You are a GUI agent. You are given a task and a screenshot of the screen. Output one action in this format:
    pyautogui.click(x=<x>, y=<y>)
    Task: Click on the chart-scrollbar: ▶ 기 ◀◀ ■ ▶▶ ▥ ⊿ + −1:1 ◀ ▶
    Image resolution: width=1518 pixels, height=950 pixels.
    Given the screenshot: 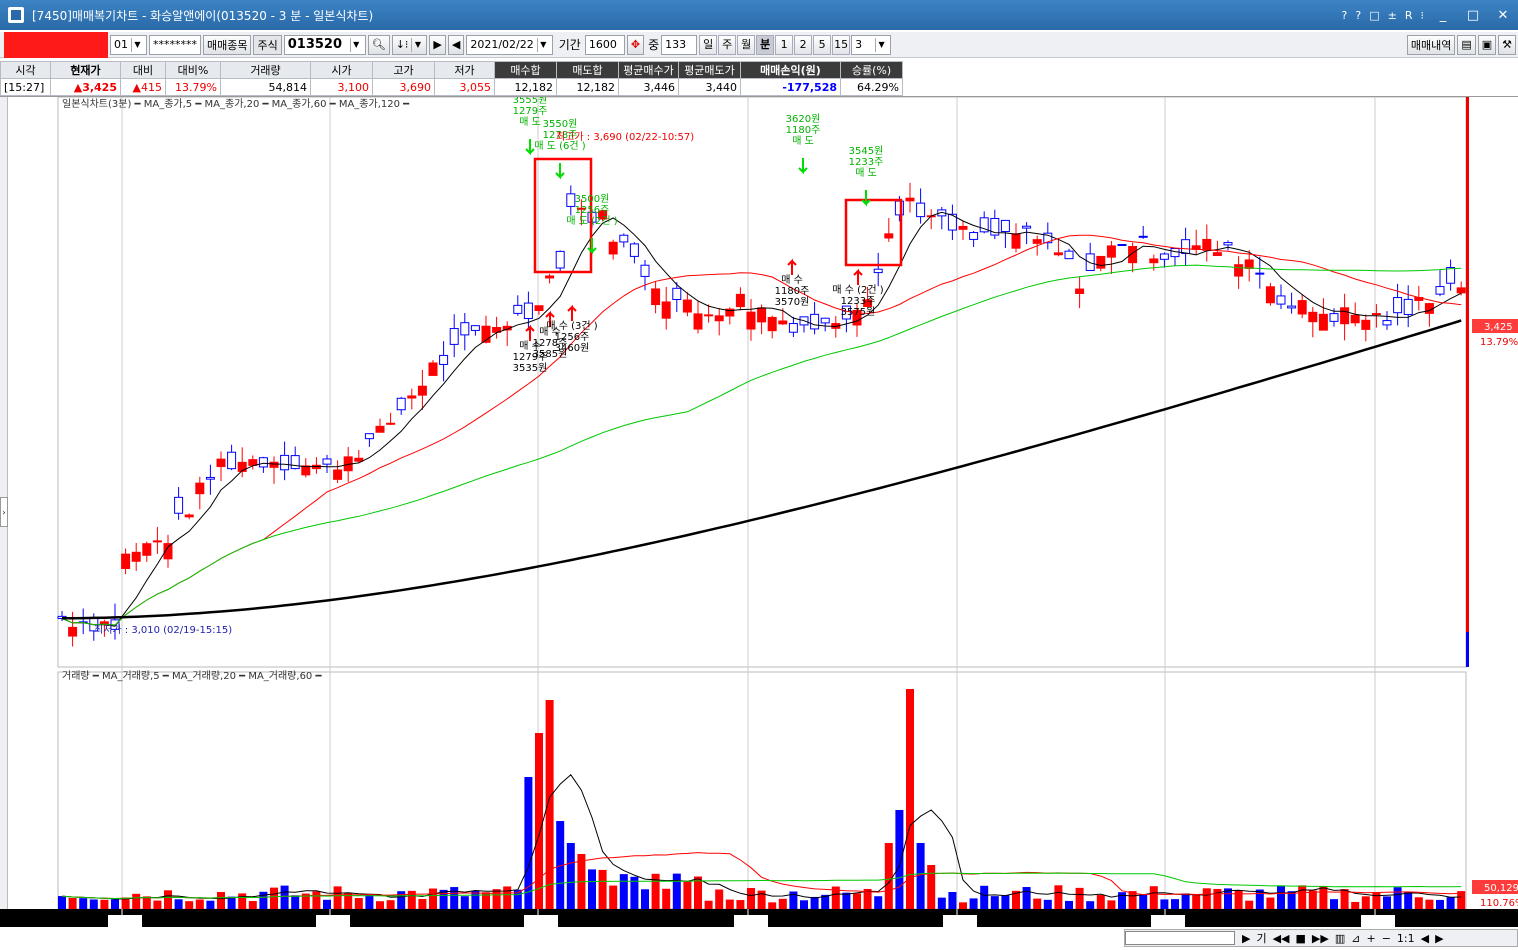 What is the action you would take?
    pyautogui.click(x=1321, y=938)
    